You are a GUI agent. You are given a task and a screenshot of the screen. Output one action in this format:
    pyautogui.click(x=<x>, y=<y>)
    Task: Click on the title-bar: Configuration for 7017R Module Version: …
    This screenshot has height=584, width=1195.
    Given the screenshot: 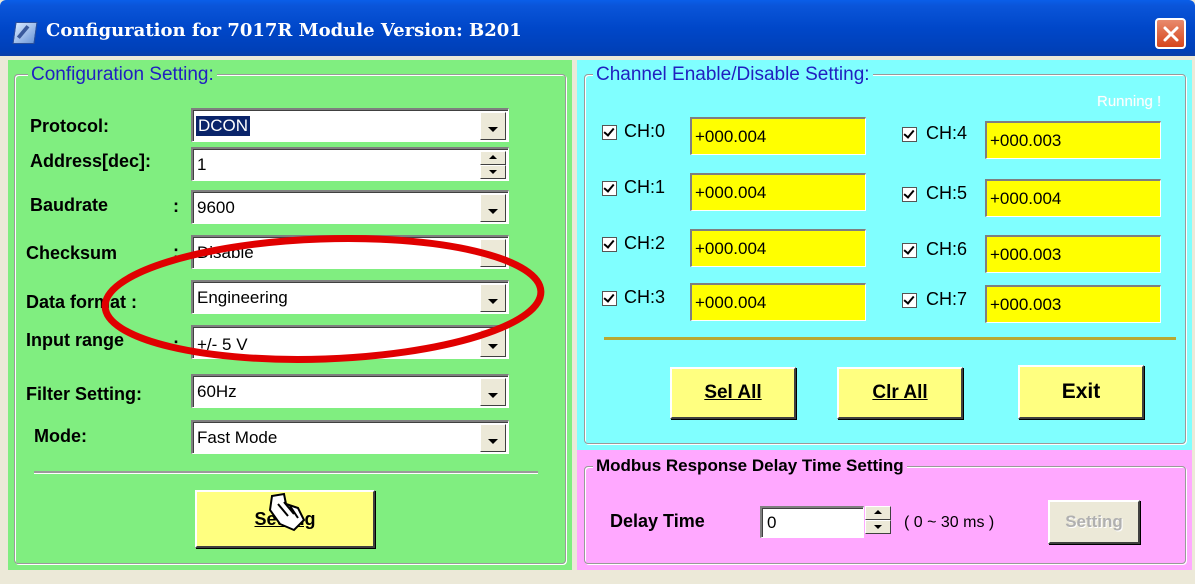 What is the action you would take?
    pyautogui.click(x=597, y=28)
    